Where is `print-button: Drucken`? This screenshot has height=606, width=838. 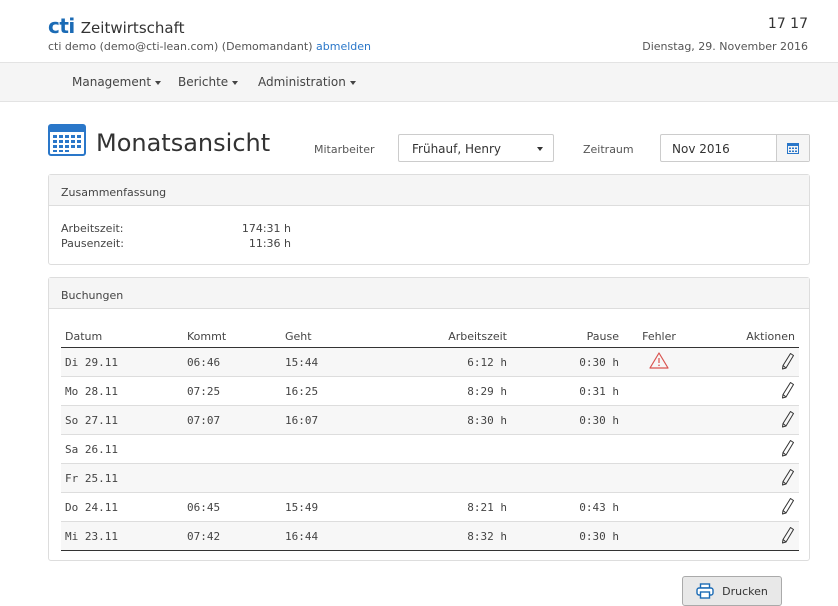
print-button: Drucken is located at coordinates (732, 591).